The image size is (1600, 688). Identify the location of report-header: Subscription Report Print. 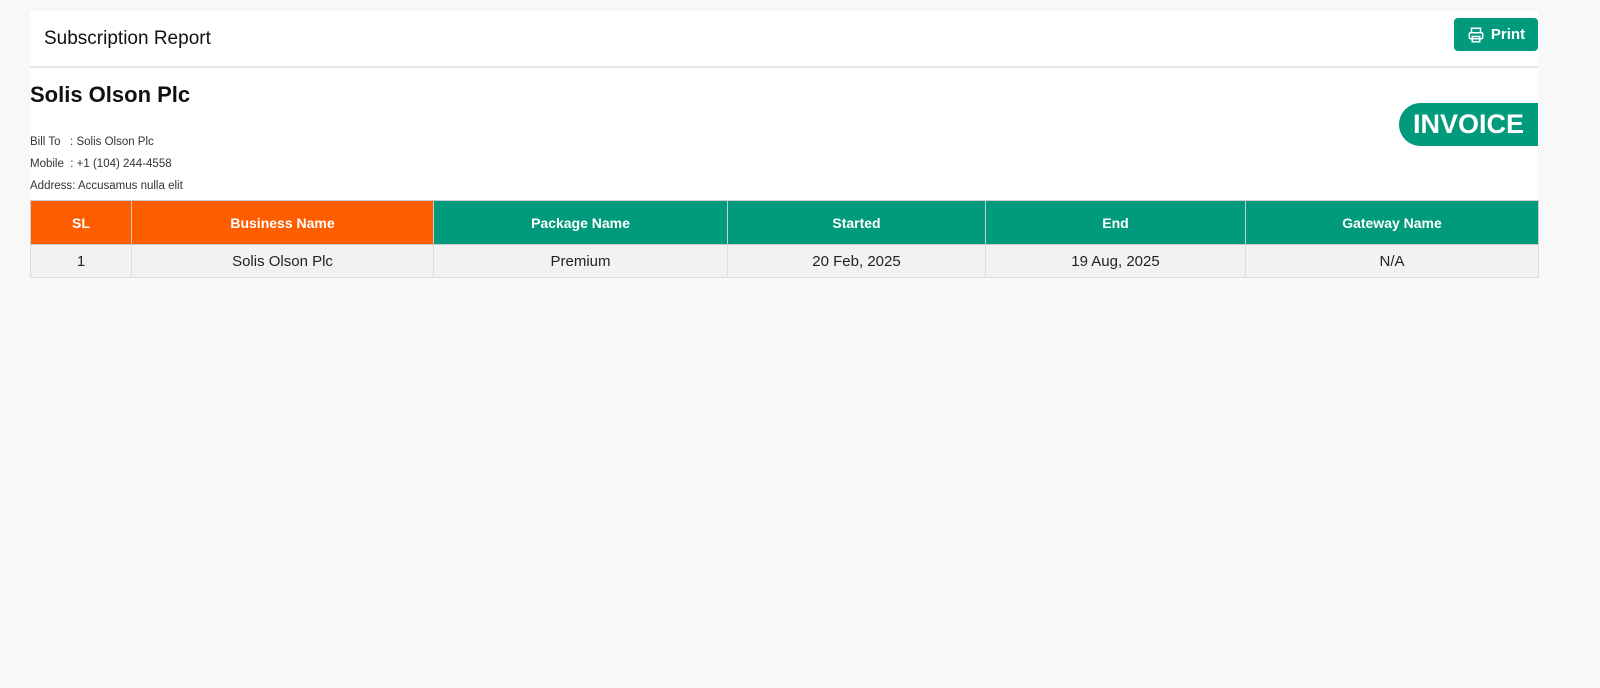
(784, 39).